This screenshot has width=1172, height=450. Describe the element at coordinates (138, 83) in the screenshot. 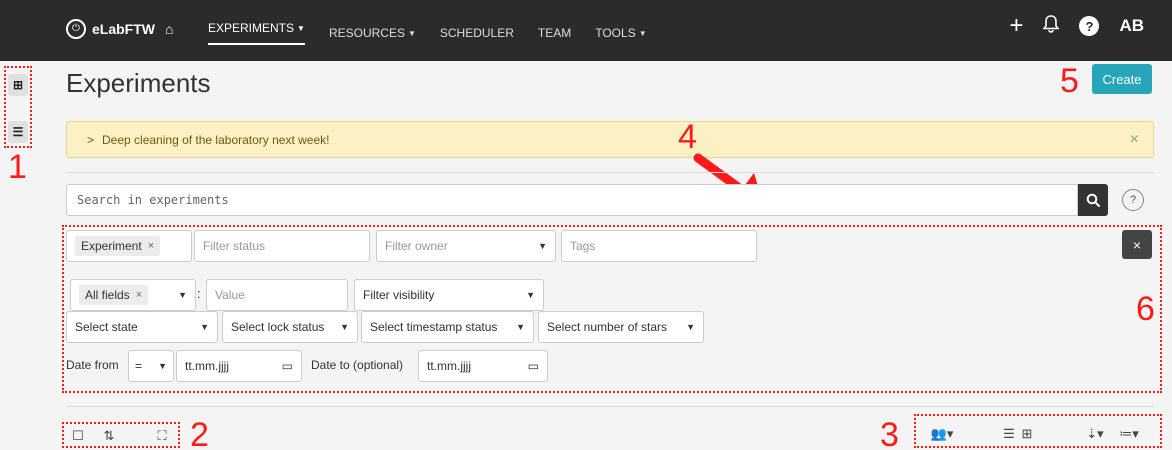

I see `page-title: Experiments` at that location.